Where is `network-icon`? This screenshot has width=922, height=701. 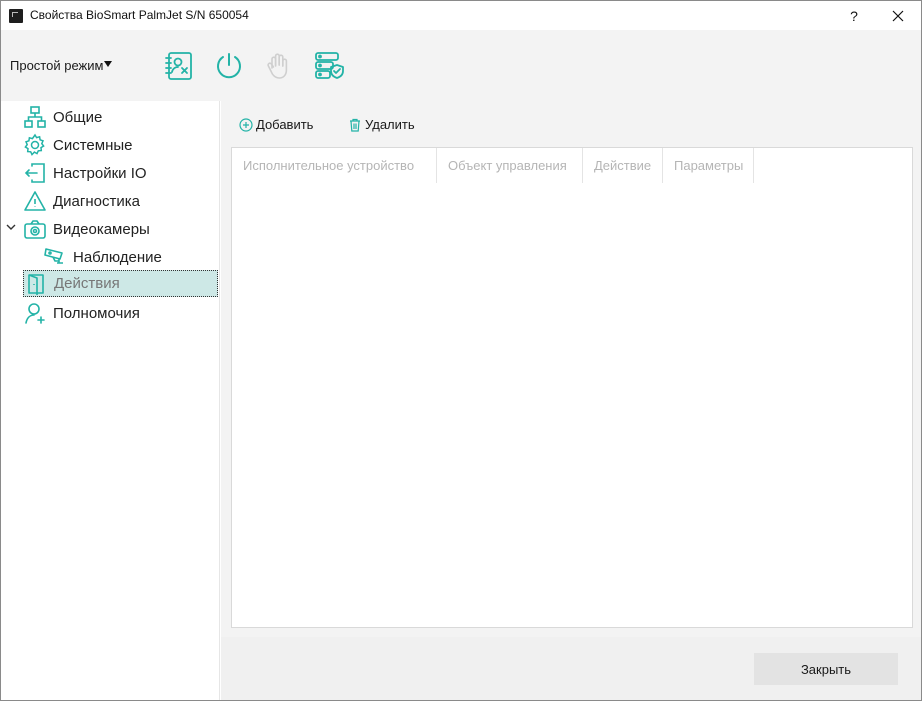
network-icon is located at coordinates (35, 117).